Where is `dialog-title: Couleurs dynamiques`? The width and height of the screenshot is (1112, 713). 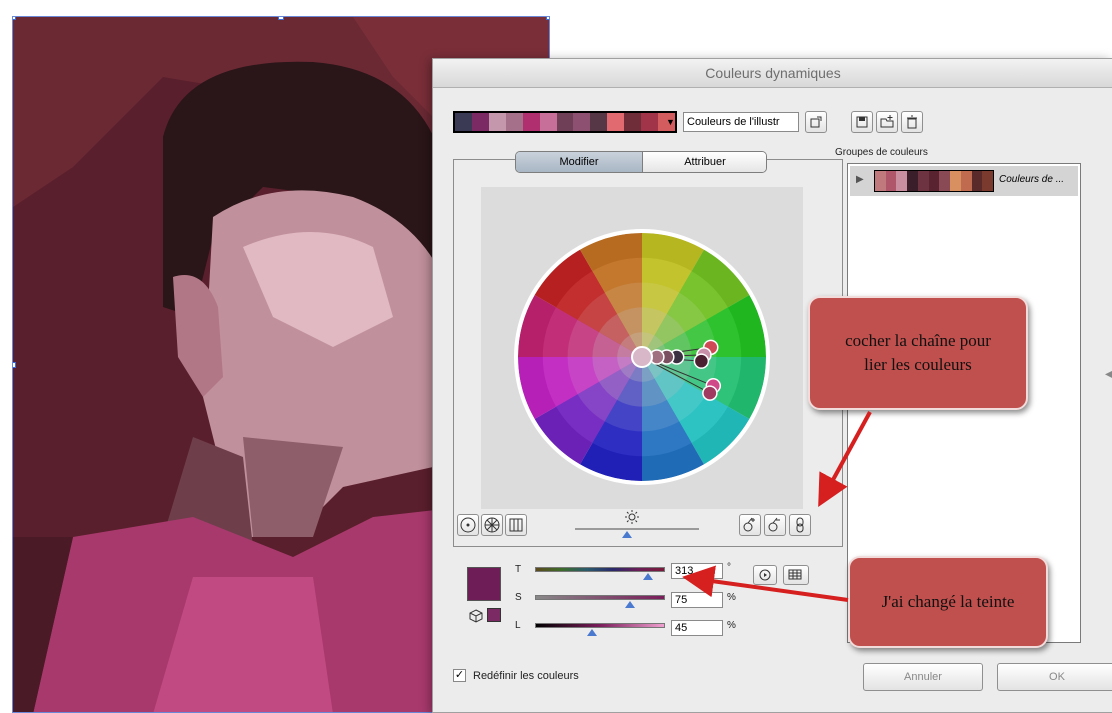 dialog-title: Couleurs dynamiques is located at coordinates (772, 73).